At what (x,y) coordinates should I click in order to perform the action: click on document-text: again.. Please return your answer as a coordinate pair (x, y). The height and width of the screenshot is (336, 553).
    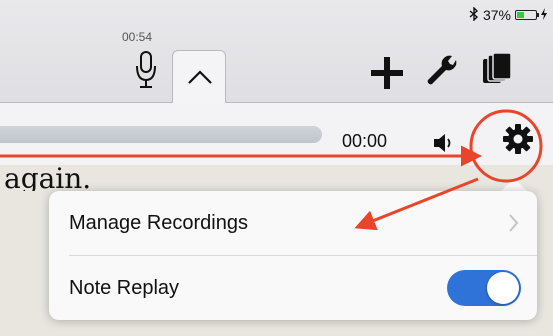
    Looking at the image, I should click on (48, 178).